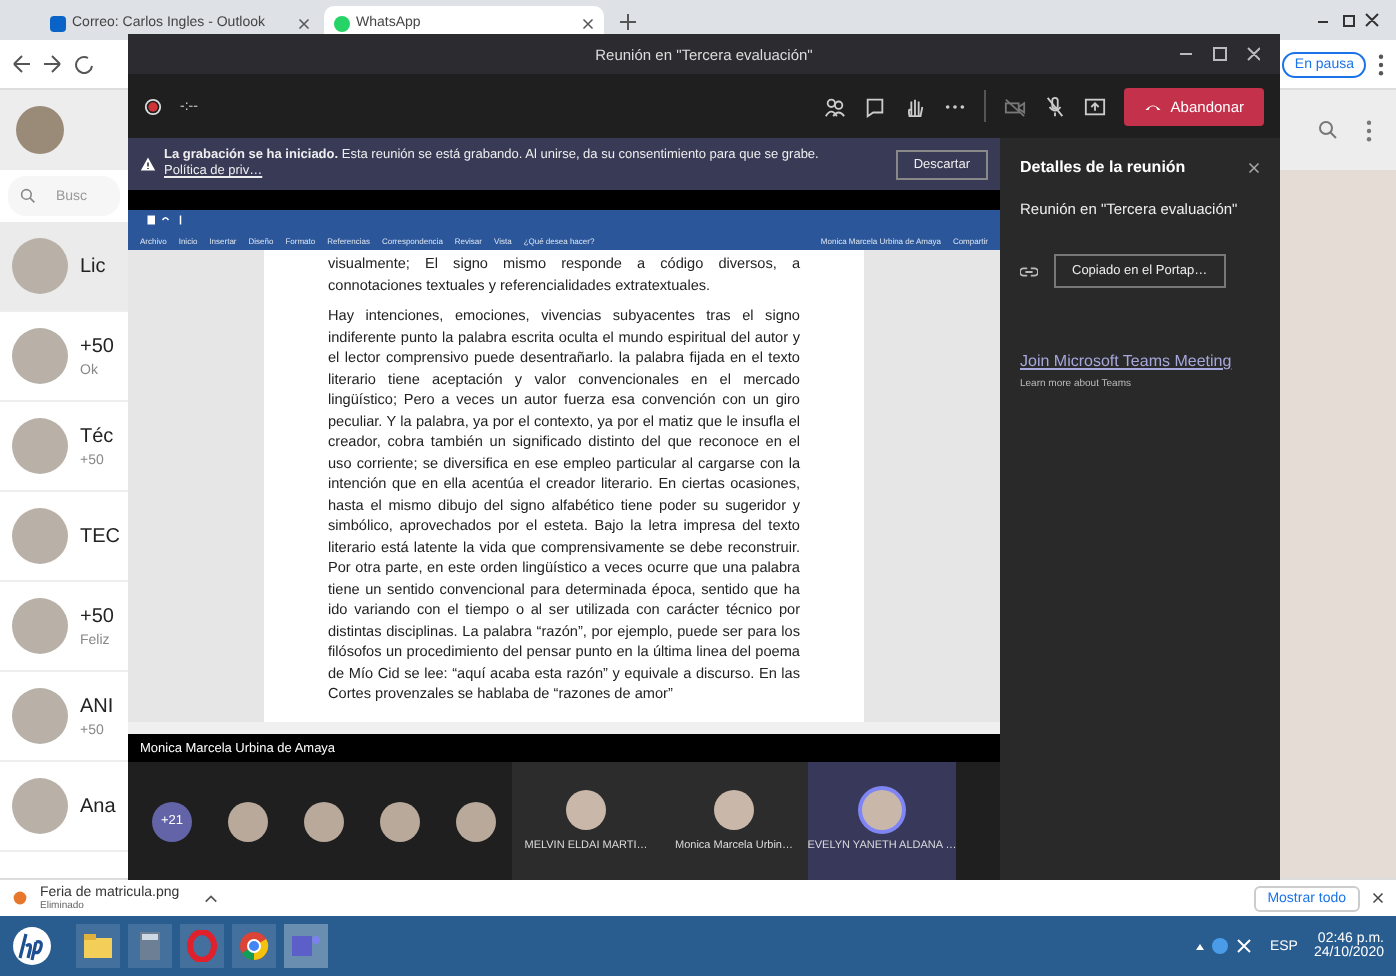 Image resolution: width=1396 pixels, height=976 pixels. Describe the element at coordinates (1153, 106) in the screenshot. I see `phone-icon` at that location.